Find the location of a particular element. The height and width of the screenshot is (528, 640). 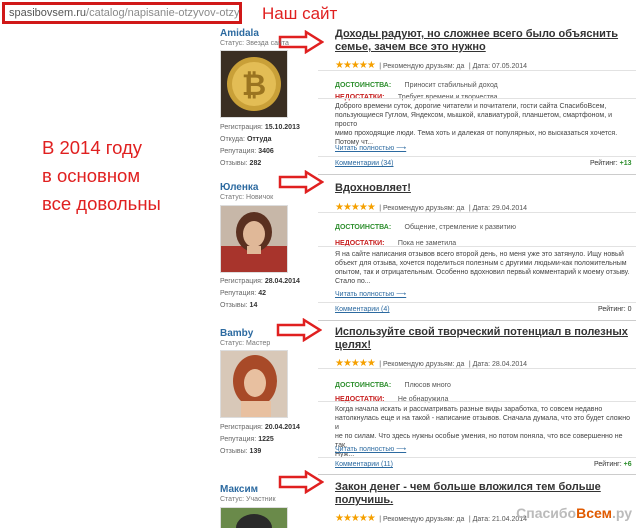

user-name-link: Юленка is located at coordinates (239, 187).